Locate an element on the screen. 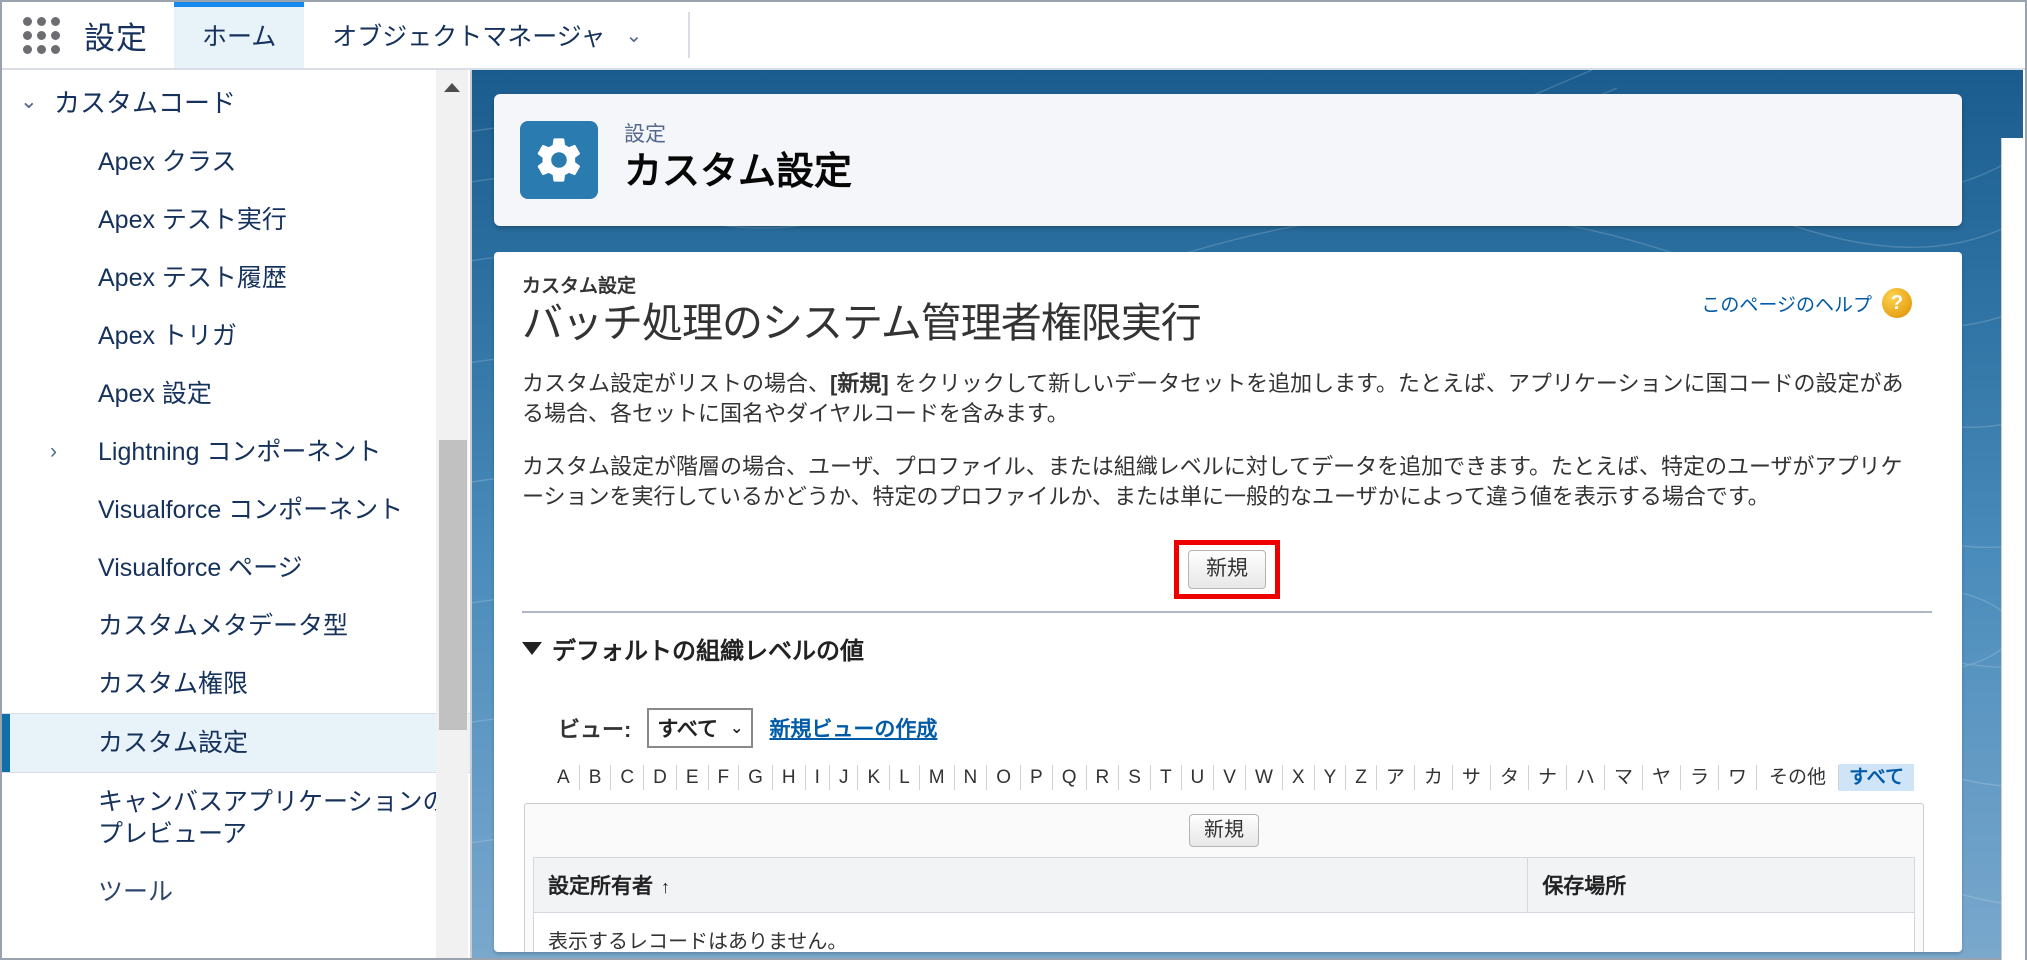 This screenshot has height=960, width=2027. page-header-card: 設定 カスタム設定 is located at coordinates (1228, 160).